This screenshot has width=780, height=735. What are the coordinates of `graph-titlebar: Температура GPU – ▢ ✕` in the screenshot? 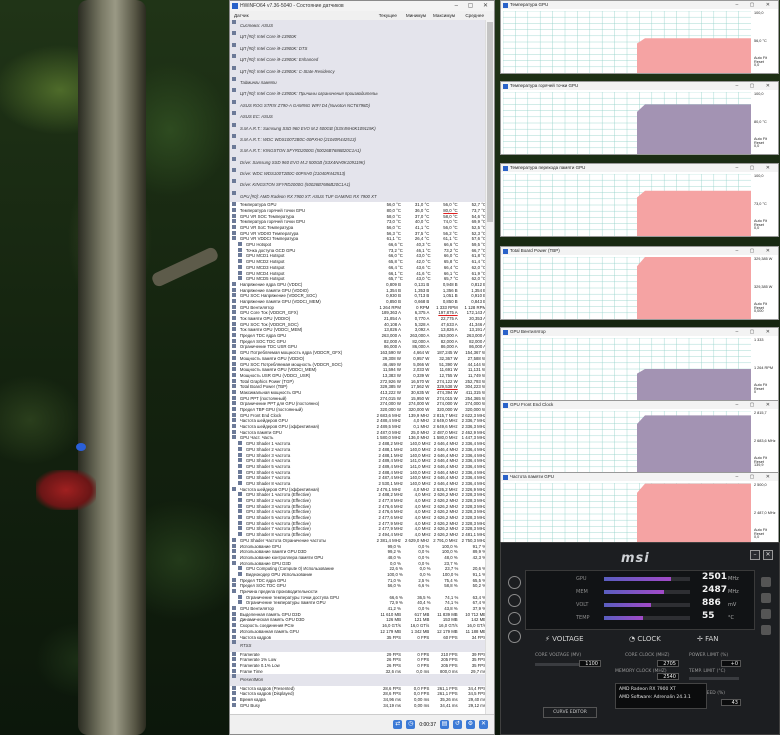 It's located at (639, 5).